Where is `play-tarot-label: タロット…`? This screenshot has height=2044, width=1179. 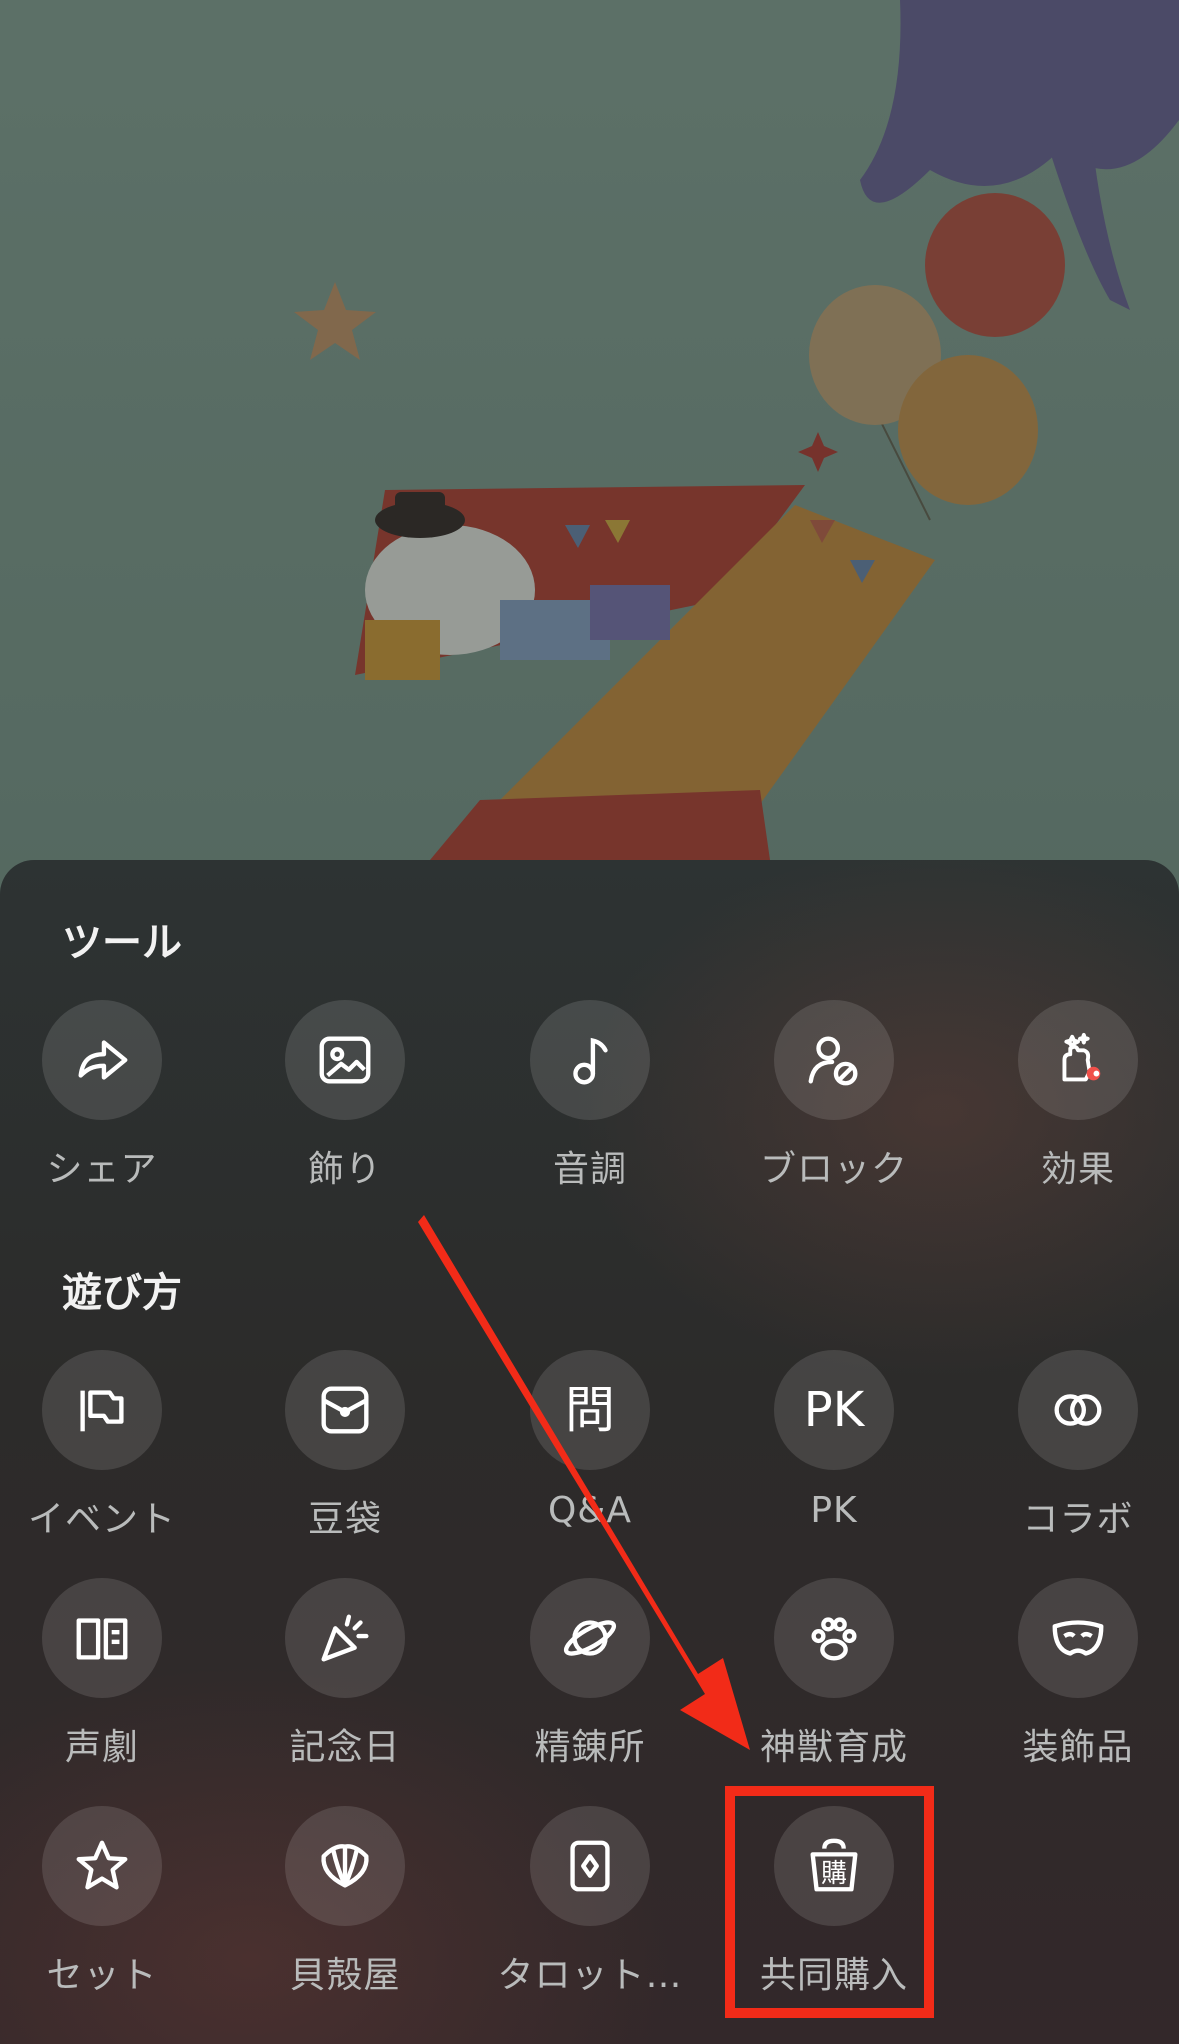
play-tarot-label: タロット… is located at coordinates (590, 1975).